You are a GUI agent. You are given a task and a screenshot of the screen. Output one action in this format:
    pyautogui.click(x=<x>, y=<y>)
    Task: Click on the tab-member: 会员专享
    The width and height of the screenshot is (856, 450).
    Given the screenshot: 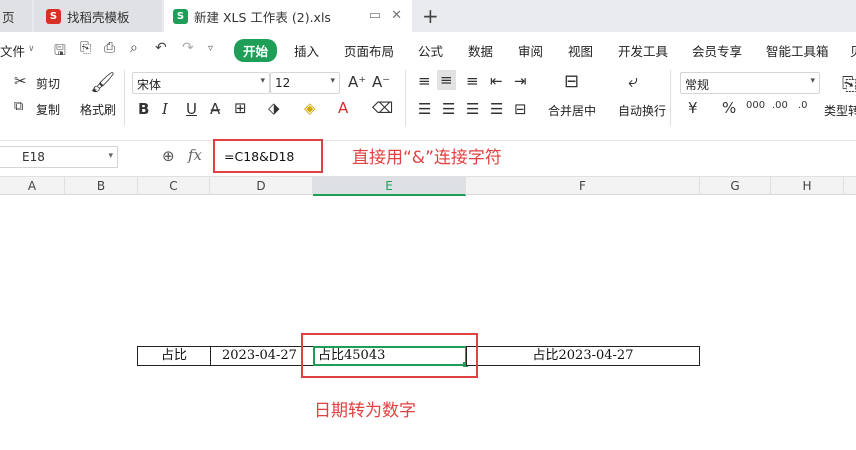 What is the action you would take?
    pyautogui.click(x=717, y=50)
    